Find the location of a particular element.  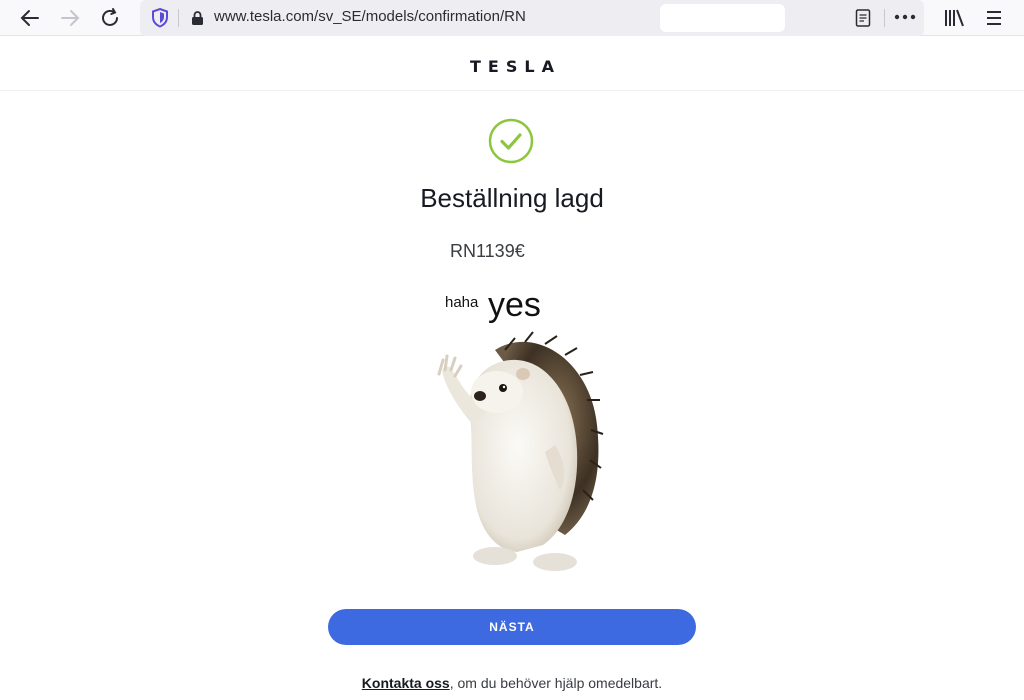

library-icon is located at coordinates (954, 18).